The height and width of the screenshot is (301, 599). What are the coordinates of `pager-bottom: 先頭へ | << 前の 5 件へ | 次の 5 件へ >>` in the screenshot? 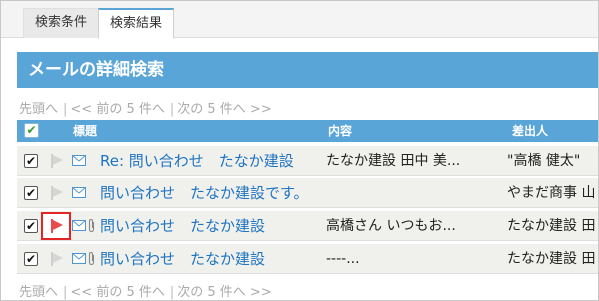 It's located at (146, 290).